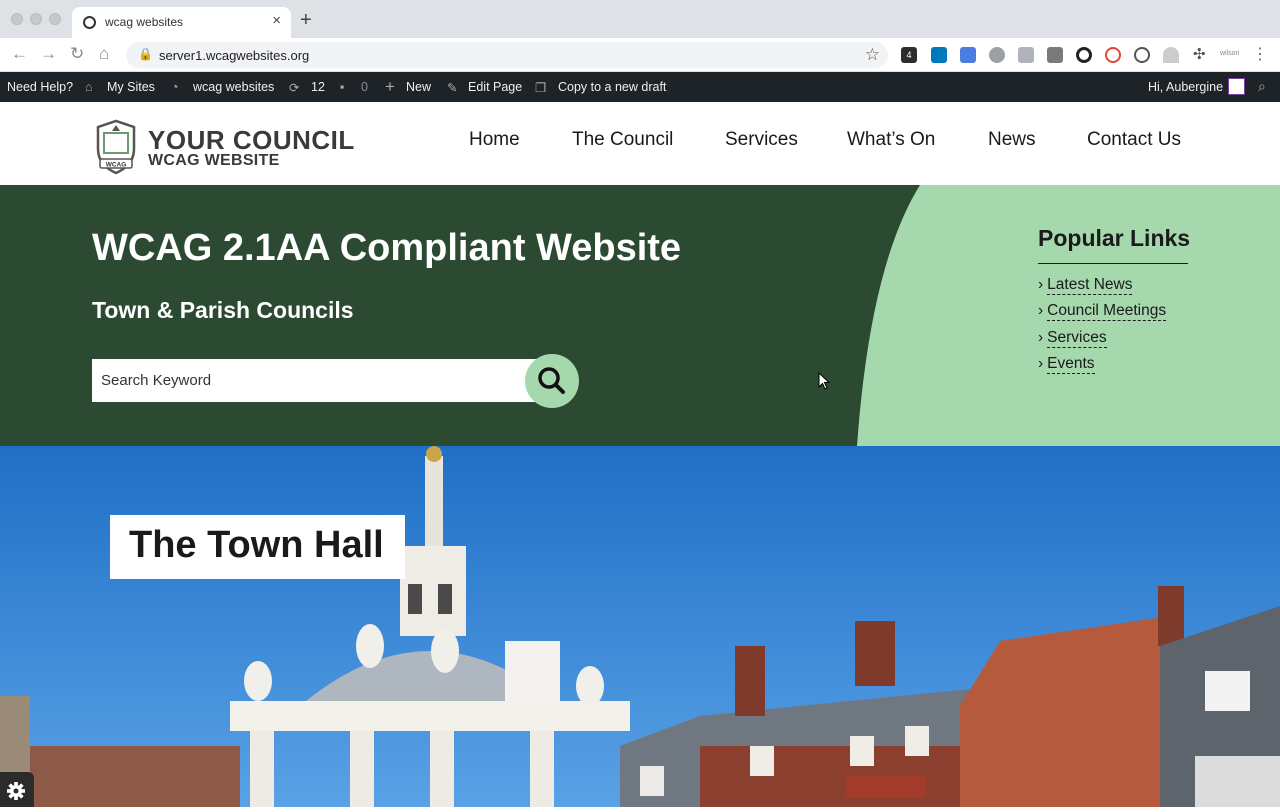 This screenshot has width=1280, height=812. I want to click on forward-icon: →, so click(48, 54).